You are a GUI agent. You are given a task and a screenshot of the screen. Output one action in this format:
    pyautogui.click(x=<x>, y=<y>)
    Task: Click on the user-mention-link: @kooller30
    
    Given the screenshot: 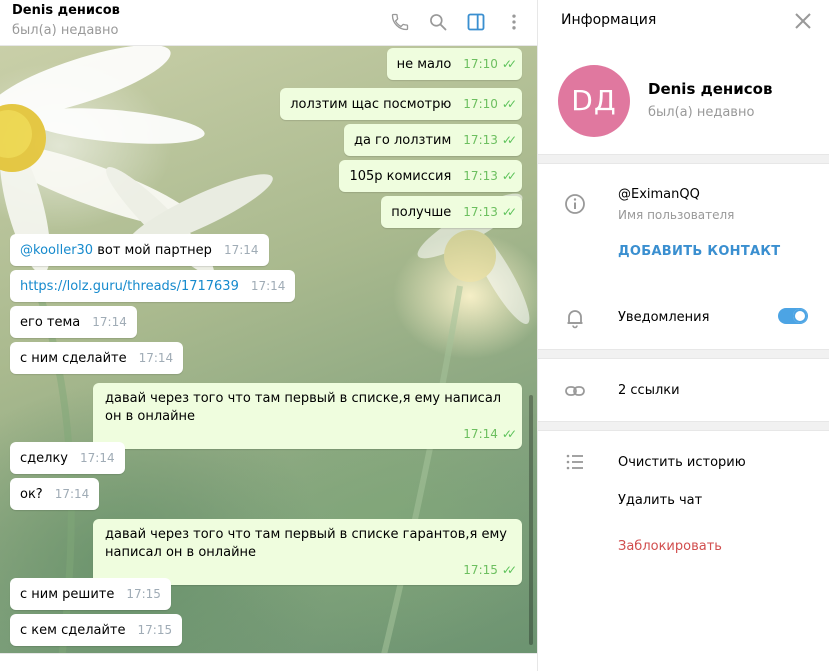 What is the action you would take?
    pyautogui.click(x=56, y=250)
    